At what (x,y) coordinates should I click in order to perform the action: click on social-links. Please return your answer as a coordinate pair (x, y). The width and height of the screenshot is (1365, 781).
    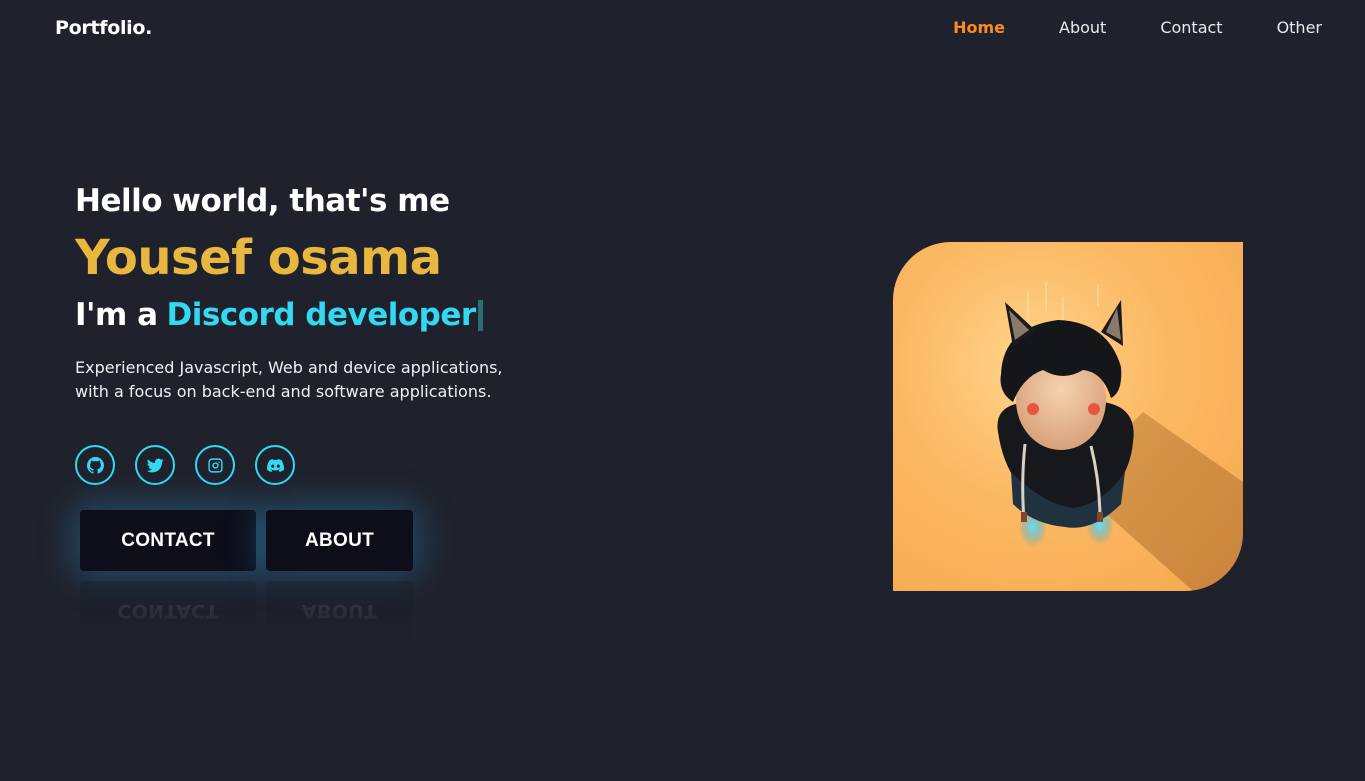
    Looking at the image, I should click on (185, 465).